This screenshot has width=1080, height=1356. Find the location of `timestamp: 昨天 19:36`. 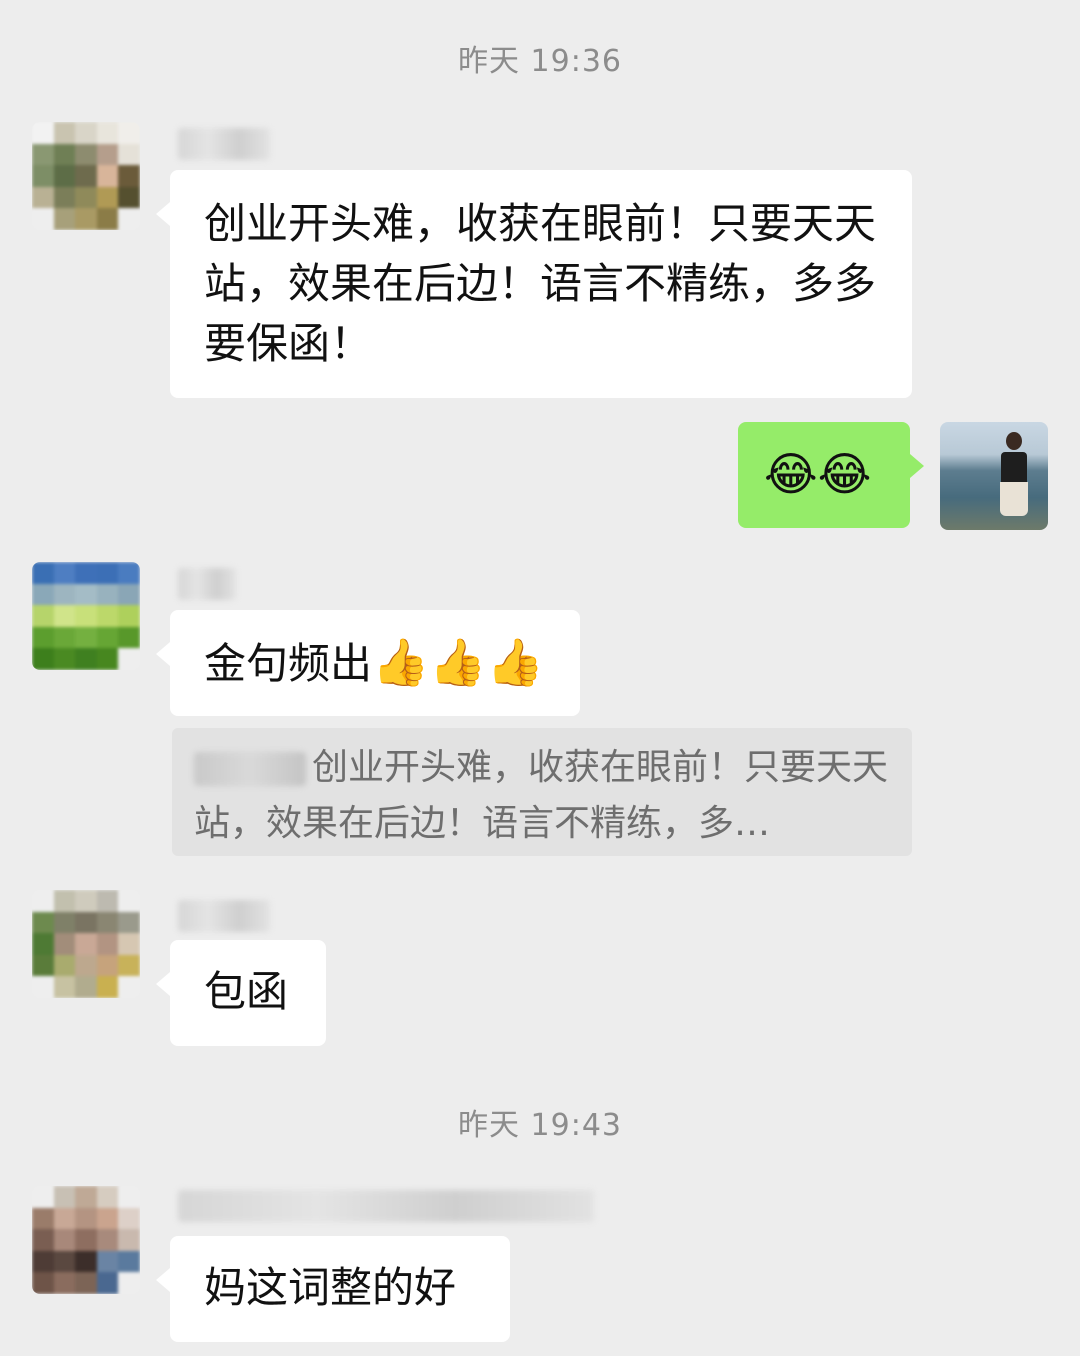

timestamp: 昨天 19:36 is located at coordinates (540, 61).